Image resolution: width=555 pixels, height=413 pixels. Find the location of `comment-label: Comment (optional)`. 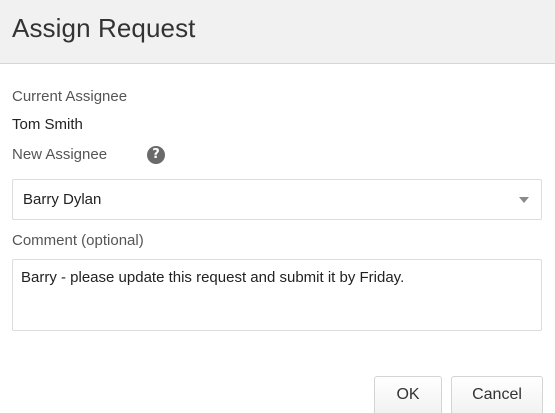

comment-label: Comment (optional) is located at coordinates (78, 240).